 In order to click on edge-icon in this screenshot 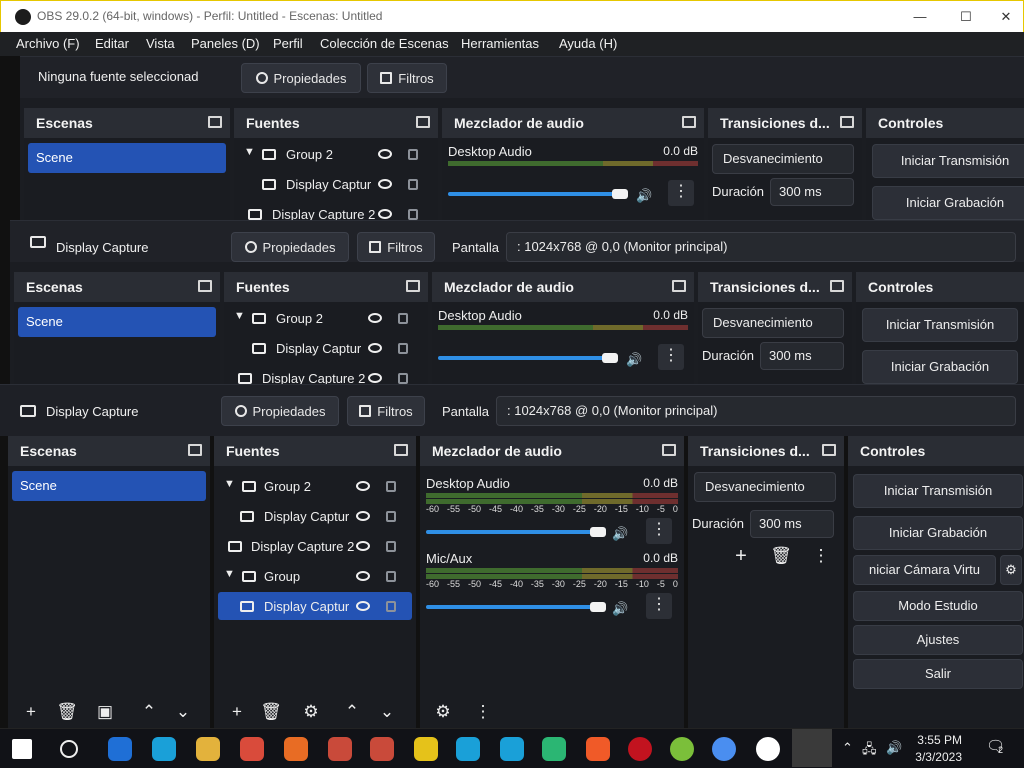, I will do `click(164, 749)`.